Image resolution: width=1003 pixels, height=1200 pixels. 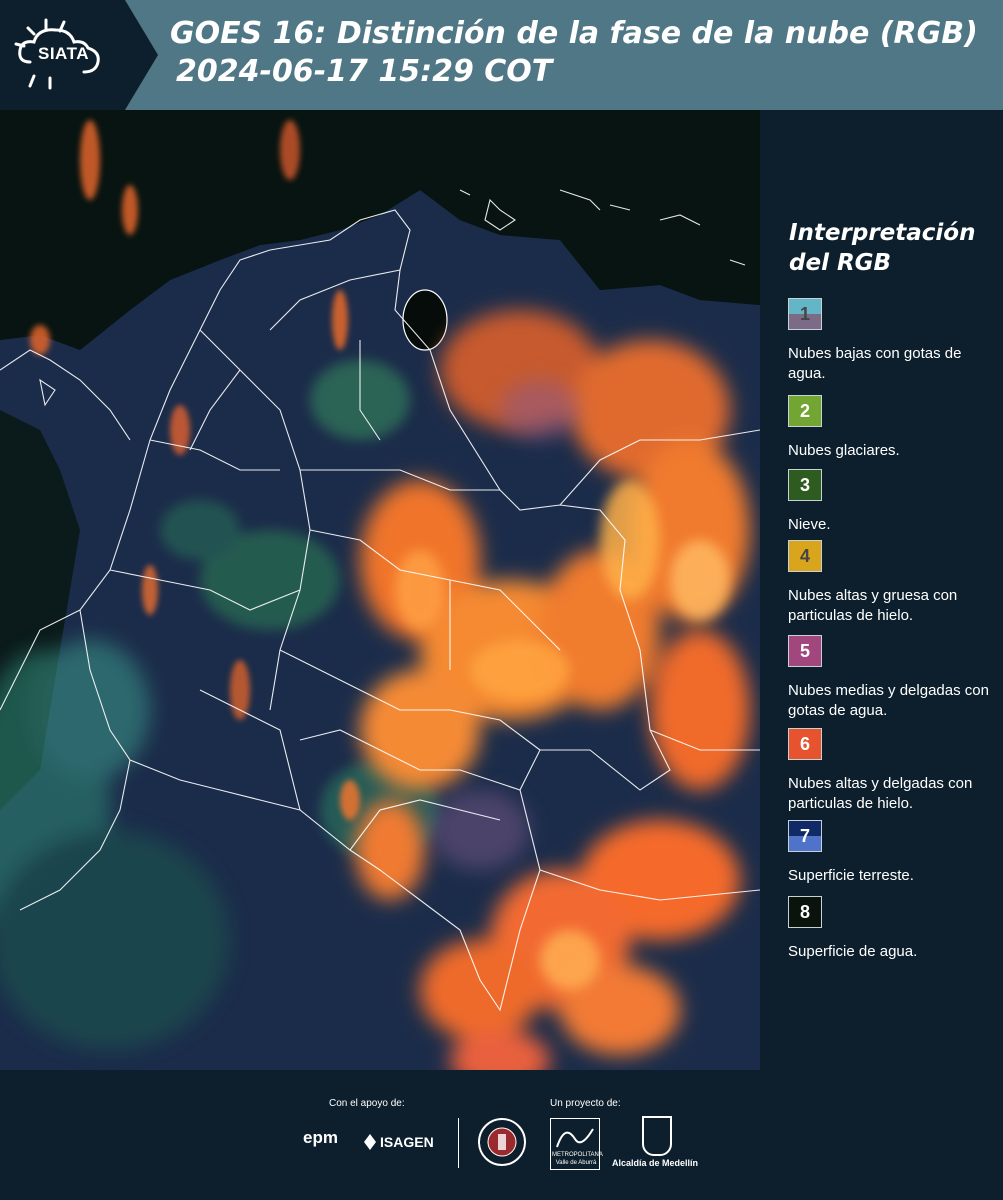 What do you see at coordinates (407, 1142) in the screenshot?
I see `isagen-text: ISAGEN` at bounding box center [407, 1142].